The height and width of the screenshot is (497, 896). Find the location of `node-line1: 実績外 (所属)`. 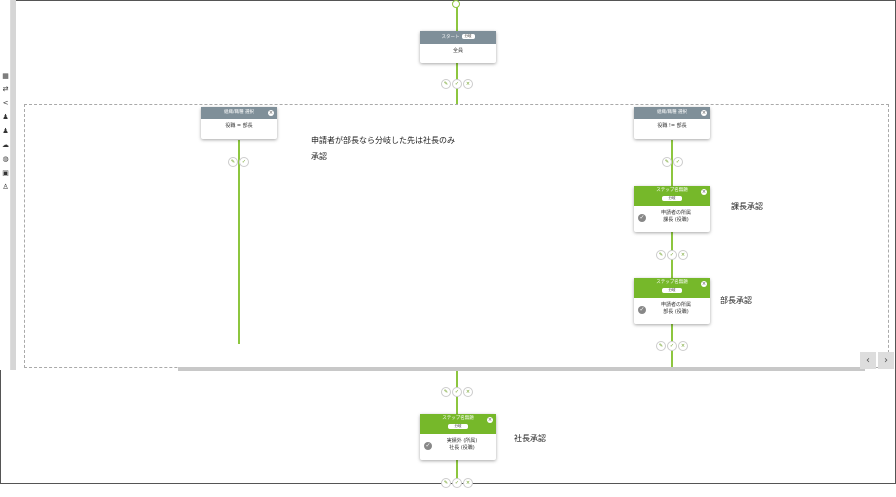

node-line1: 実績外 (所属) is located at coordinates (462, 441).